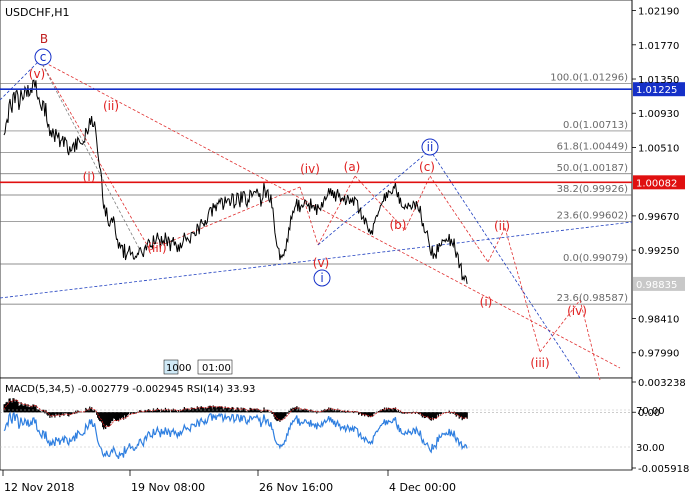 This screenshot has height=500, width=700. I want to click on price-tick-label: 0.97990, so click(658, 354).